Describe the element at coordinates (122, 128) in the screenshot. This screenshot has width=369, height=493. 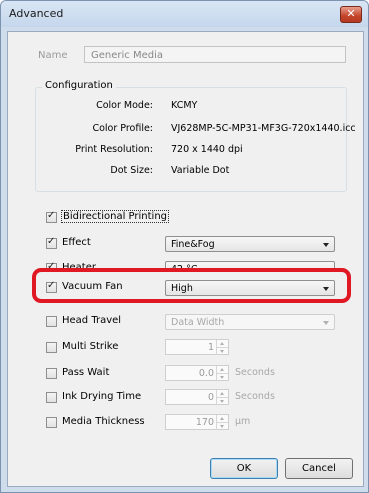
I see `color-profile-label: Color Profile:` at that location.